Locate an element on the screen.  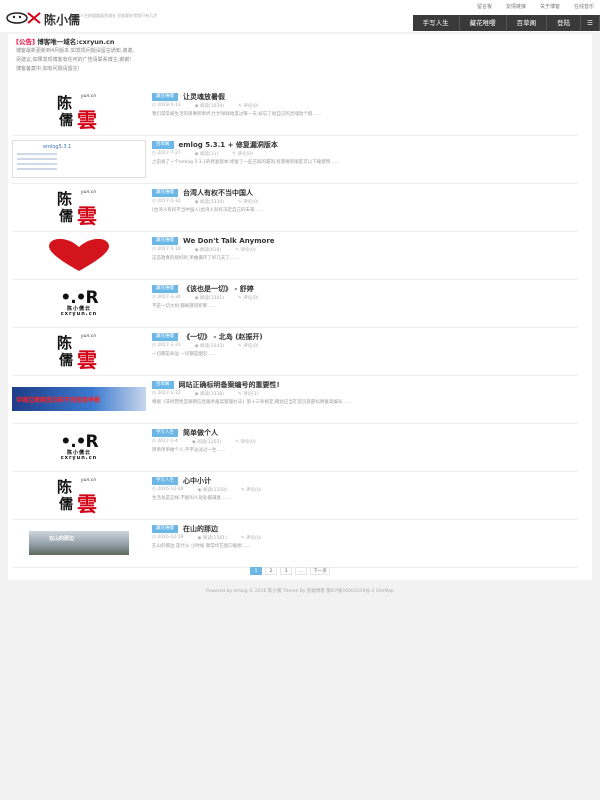
post-date: ◷ 2017-1-4 is located at coordinates (165, 441).